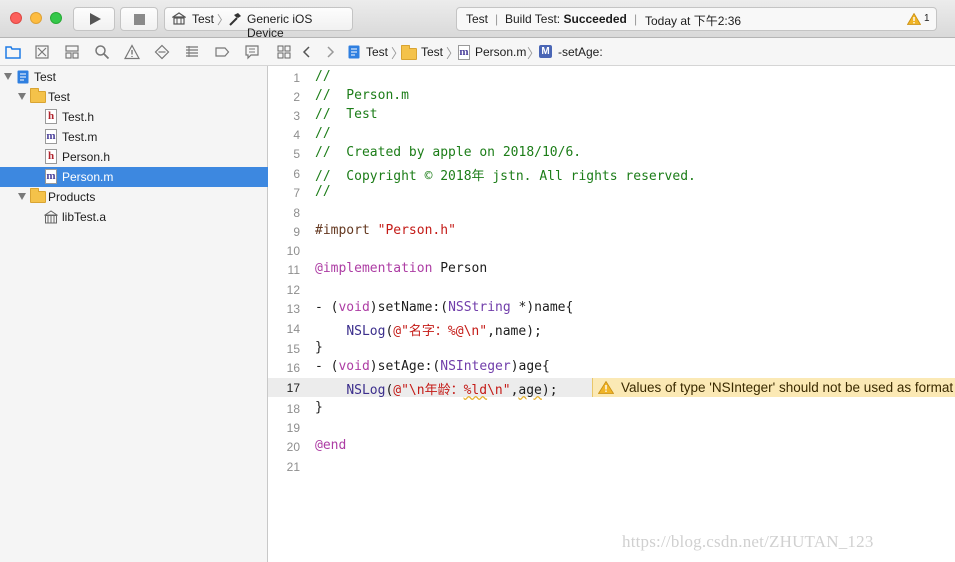 The height and width of the screenshot is (562, 955). Describe the element at coordinates (284, 52) in the screenshot. I see `related-items-icon` at that location.